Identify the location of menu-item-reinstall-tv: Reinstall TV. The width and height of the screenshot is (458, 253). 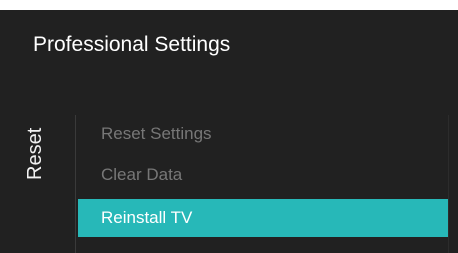
(263, 218).